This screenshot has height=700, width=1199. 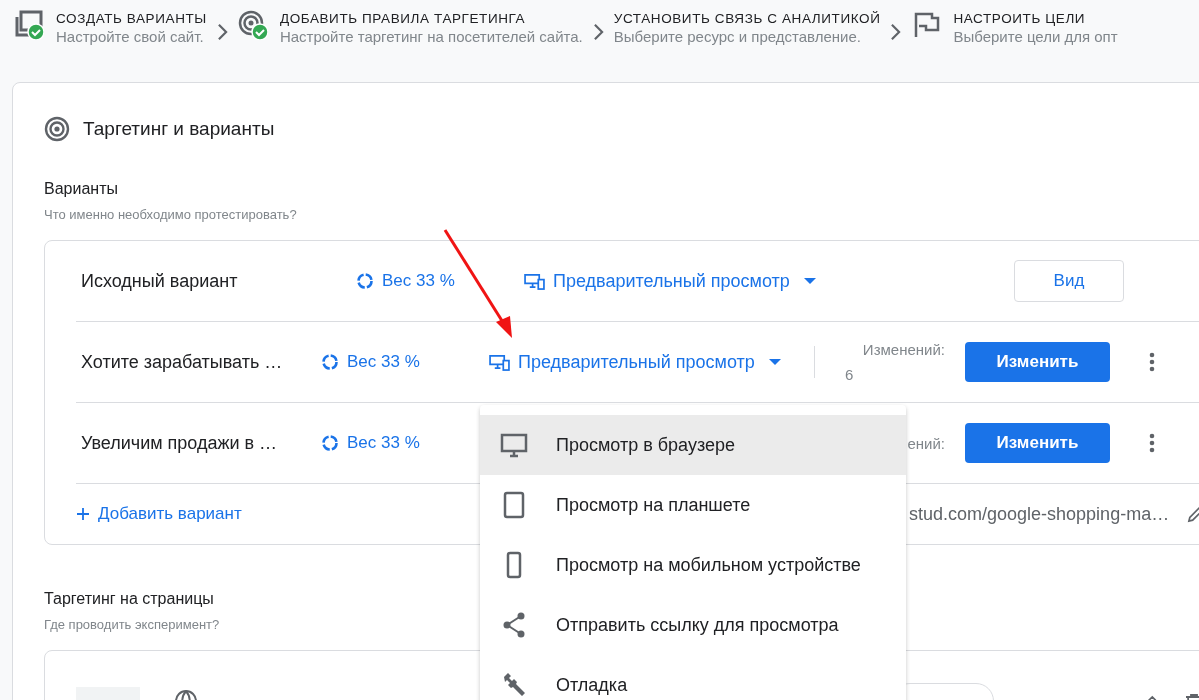 I want to click on step-subtitle: Настройте таргетинг на посетителей сайта., so click(x=431, y=37).